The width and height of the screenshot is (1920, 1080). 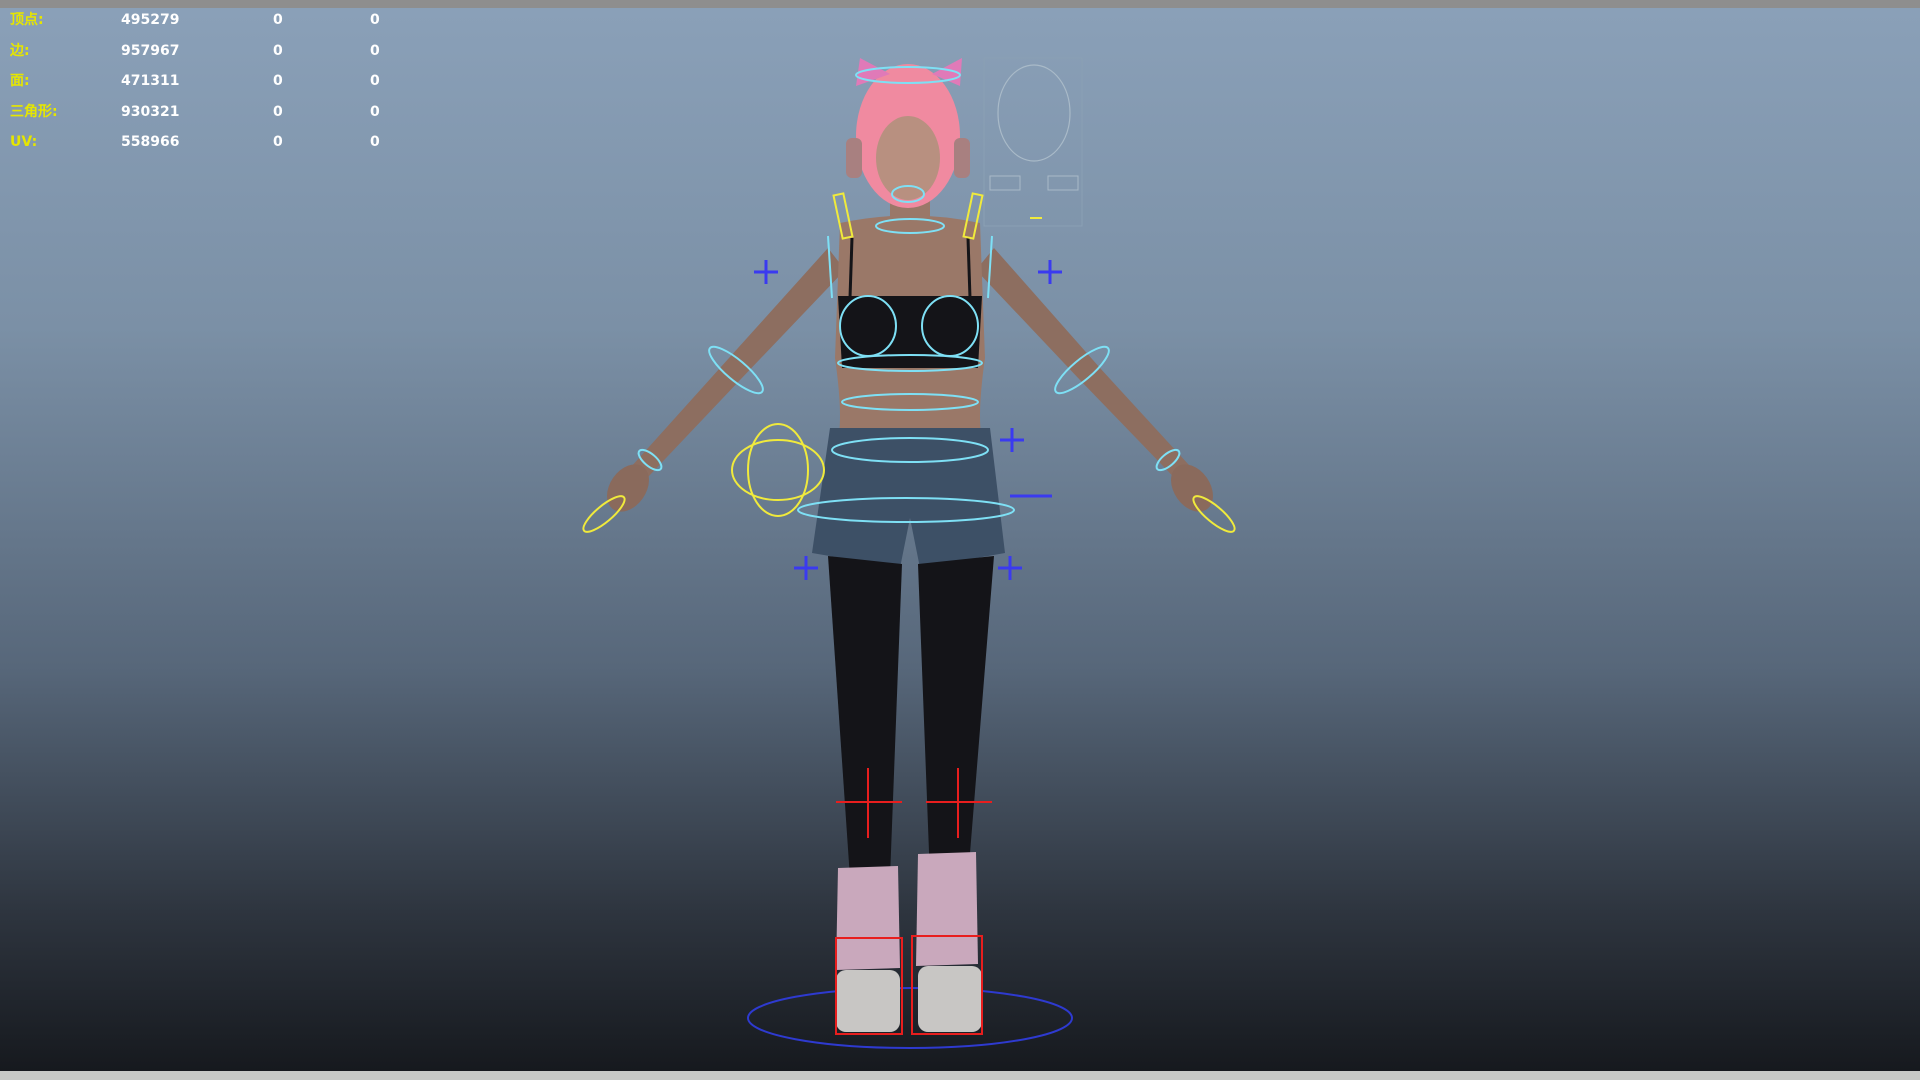 I want to click on ik-switch-control, so click(x=778, y=470).